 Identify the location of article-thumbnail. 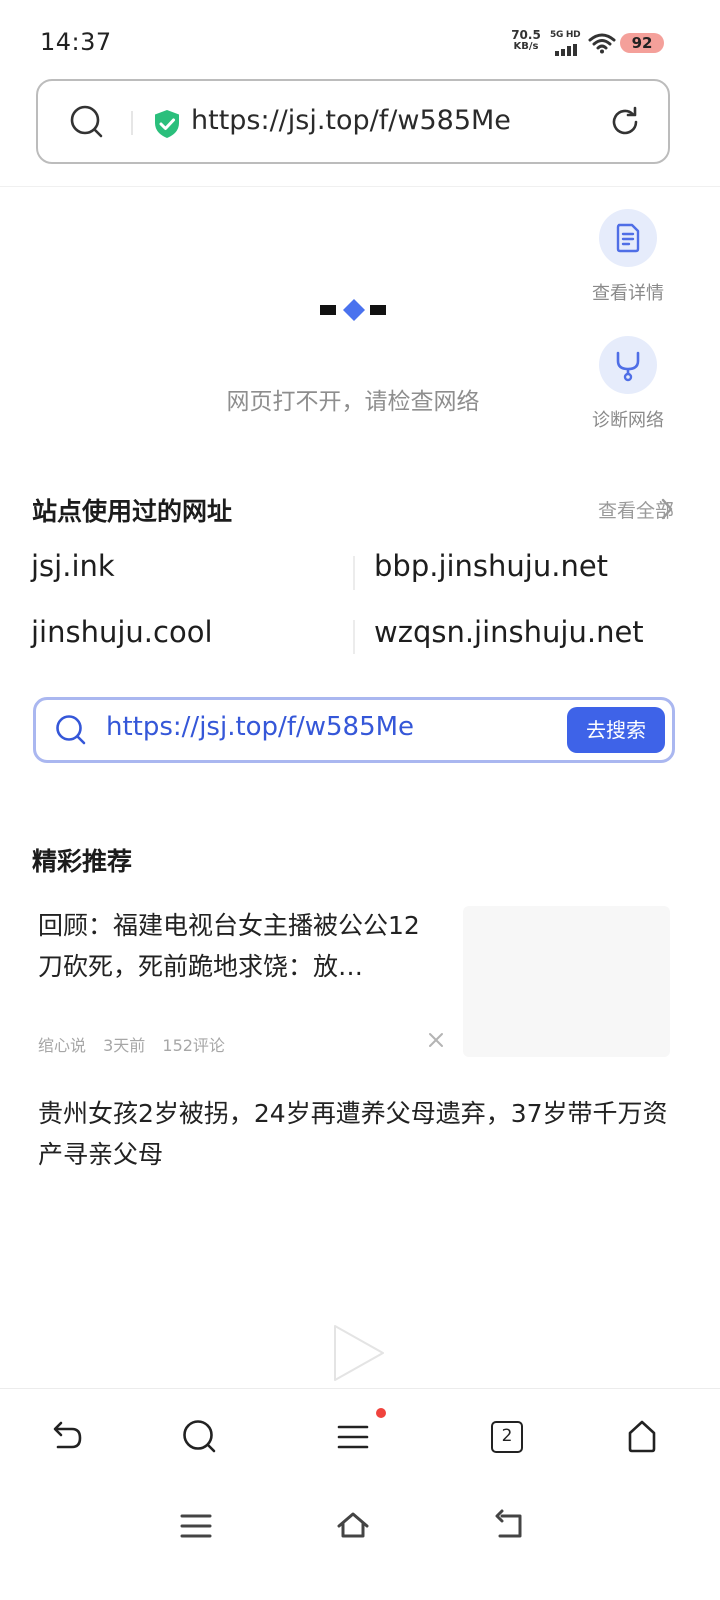
(566, 981).